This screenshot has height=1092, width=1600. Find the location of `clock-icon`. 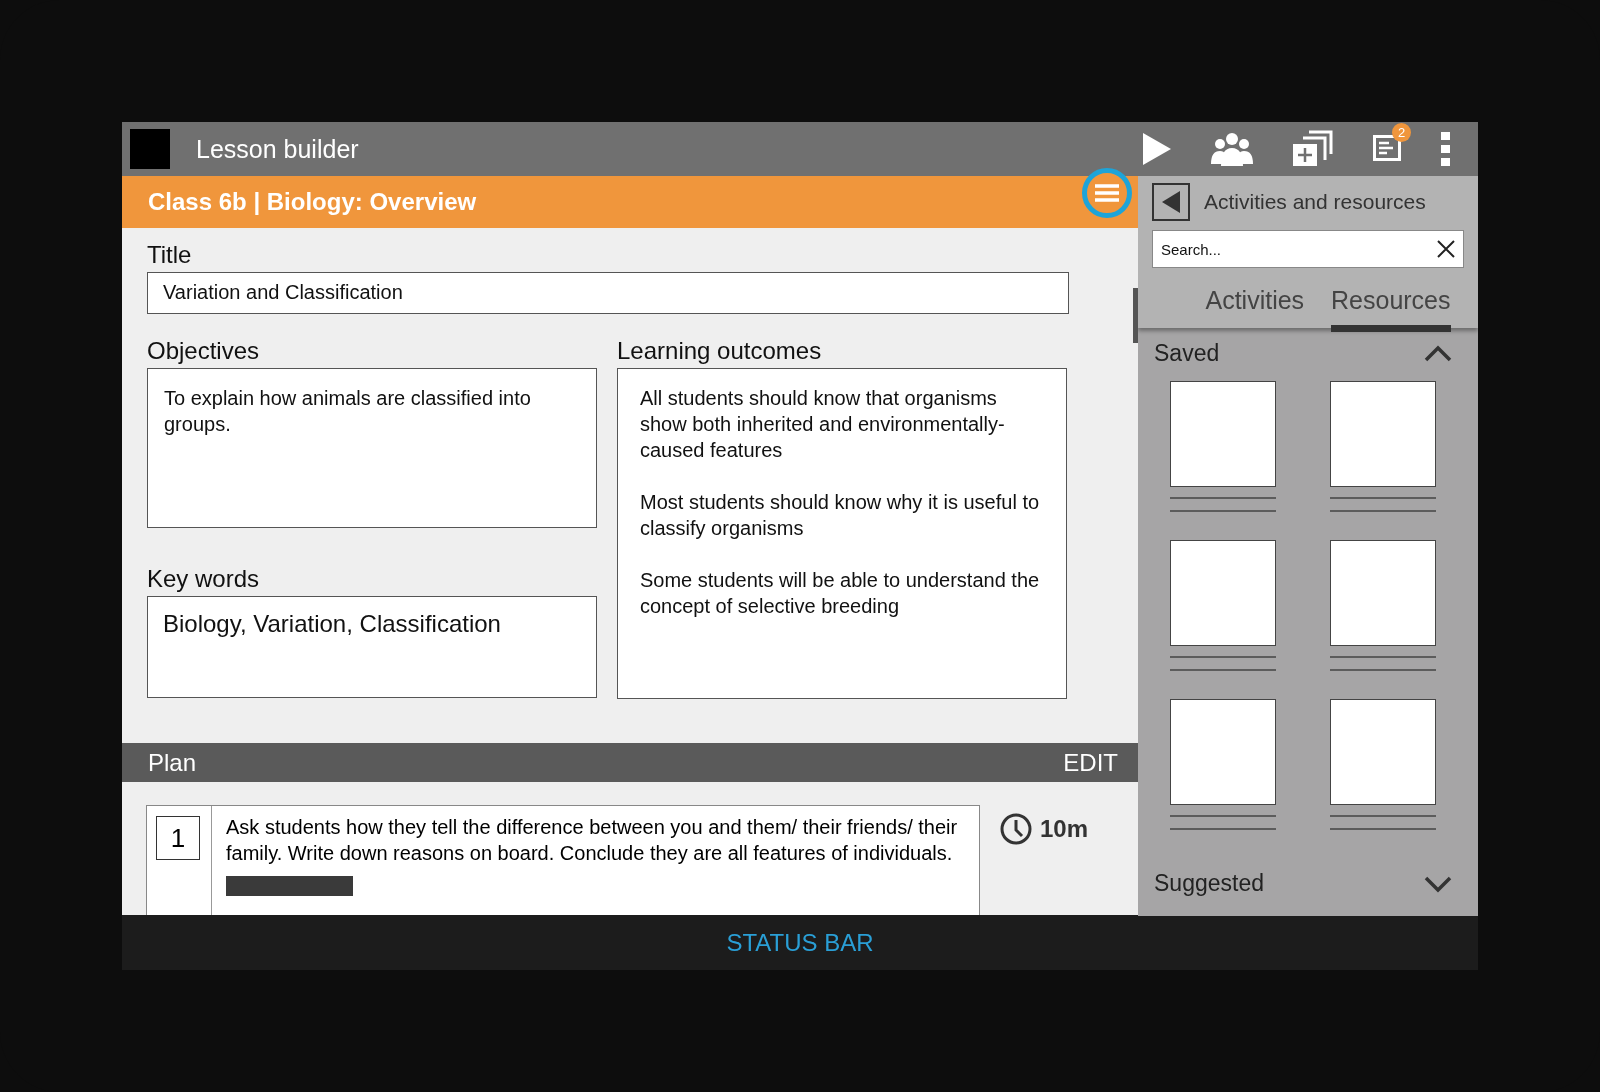

clock-icon is located at coordinates (1016, 829).